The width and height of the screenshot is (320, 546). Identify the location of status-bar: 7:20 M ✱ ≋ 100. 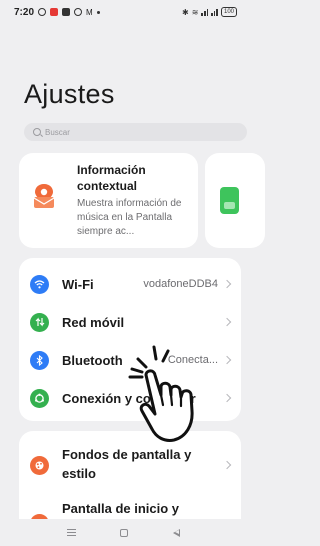
(123, 12).